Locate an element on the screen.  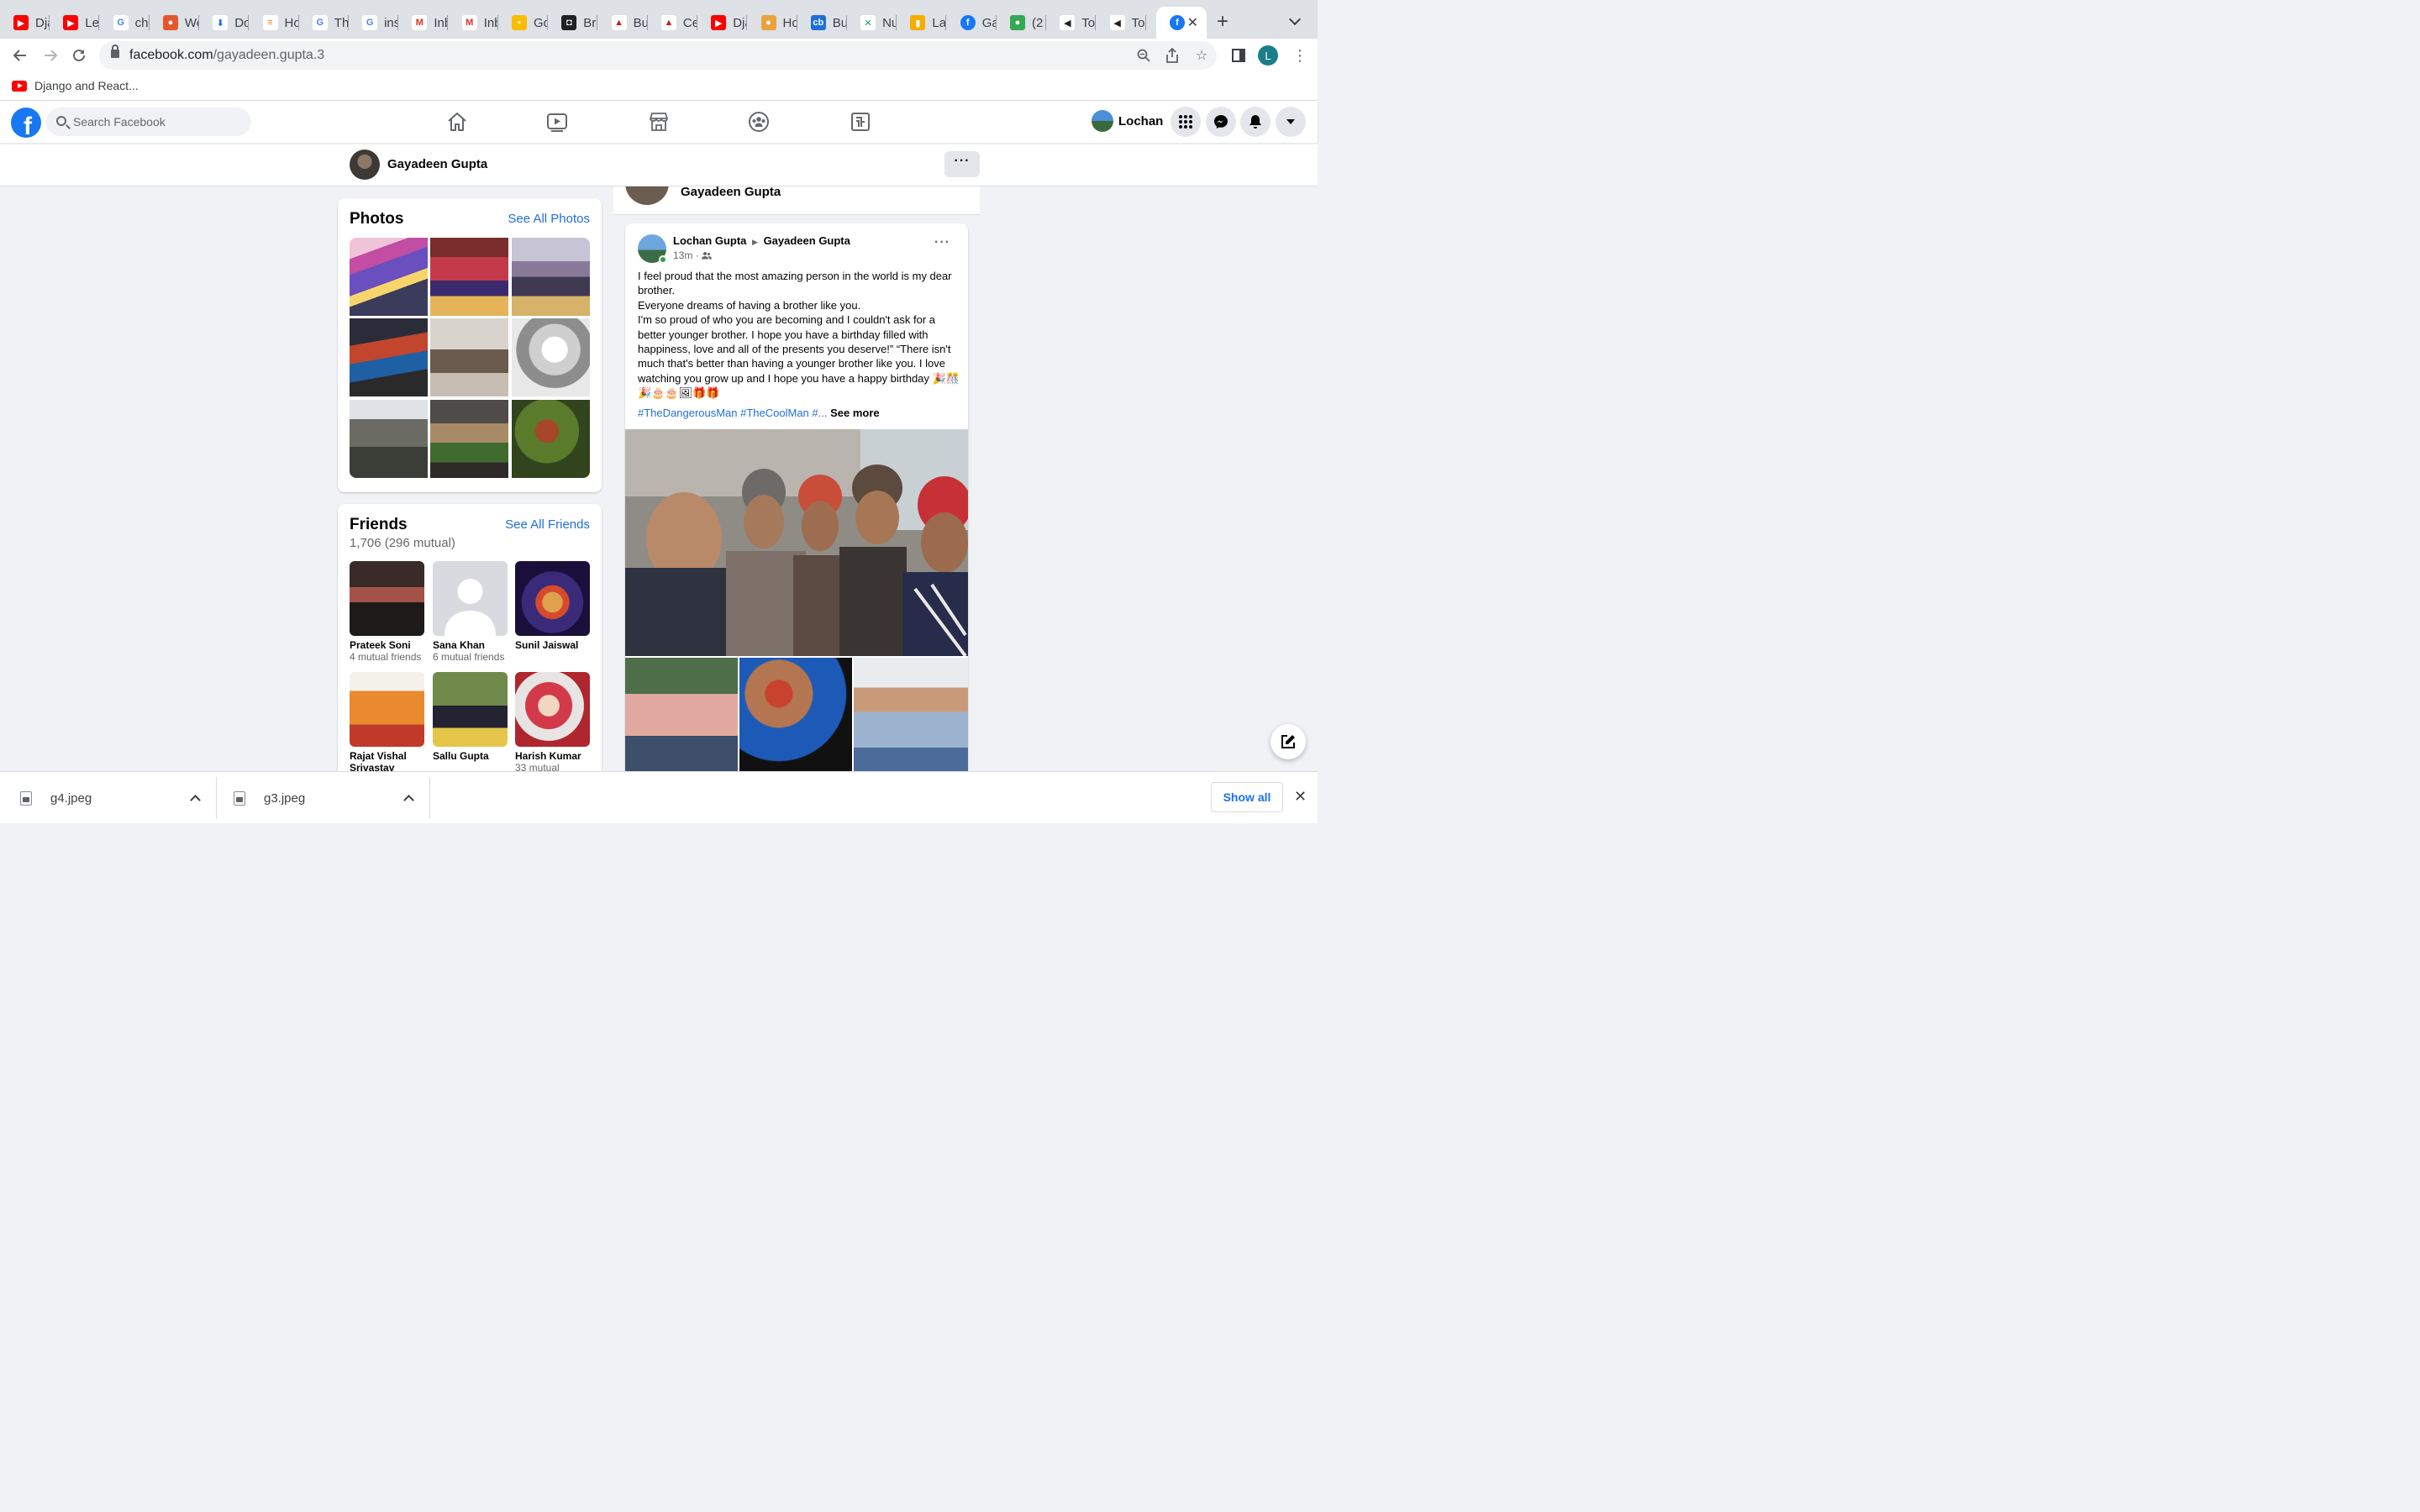
download-item: g4.jpeg is located at coordinates (118, 798).